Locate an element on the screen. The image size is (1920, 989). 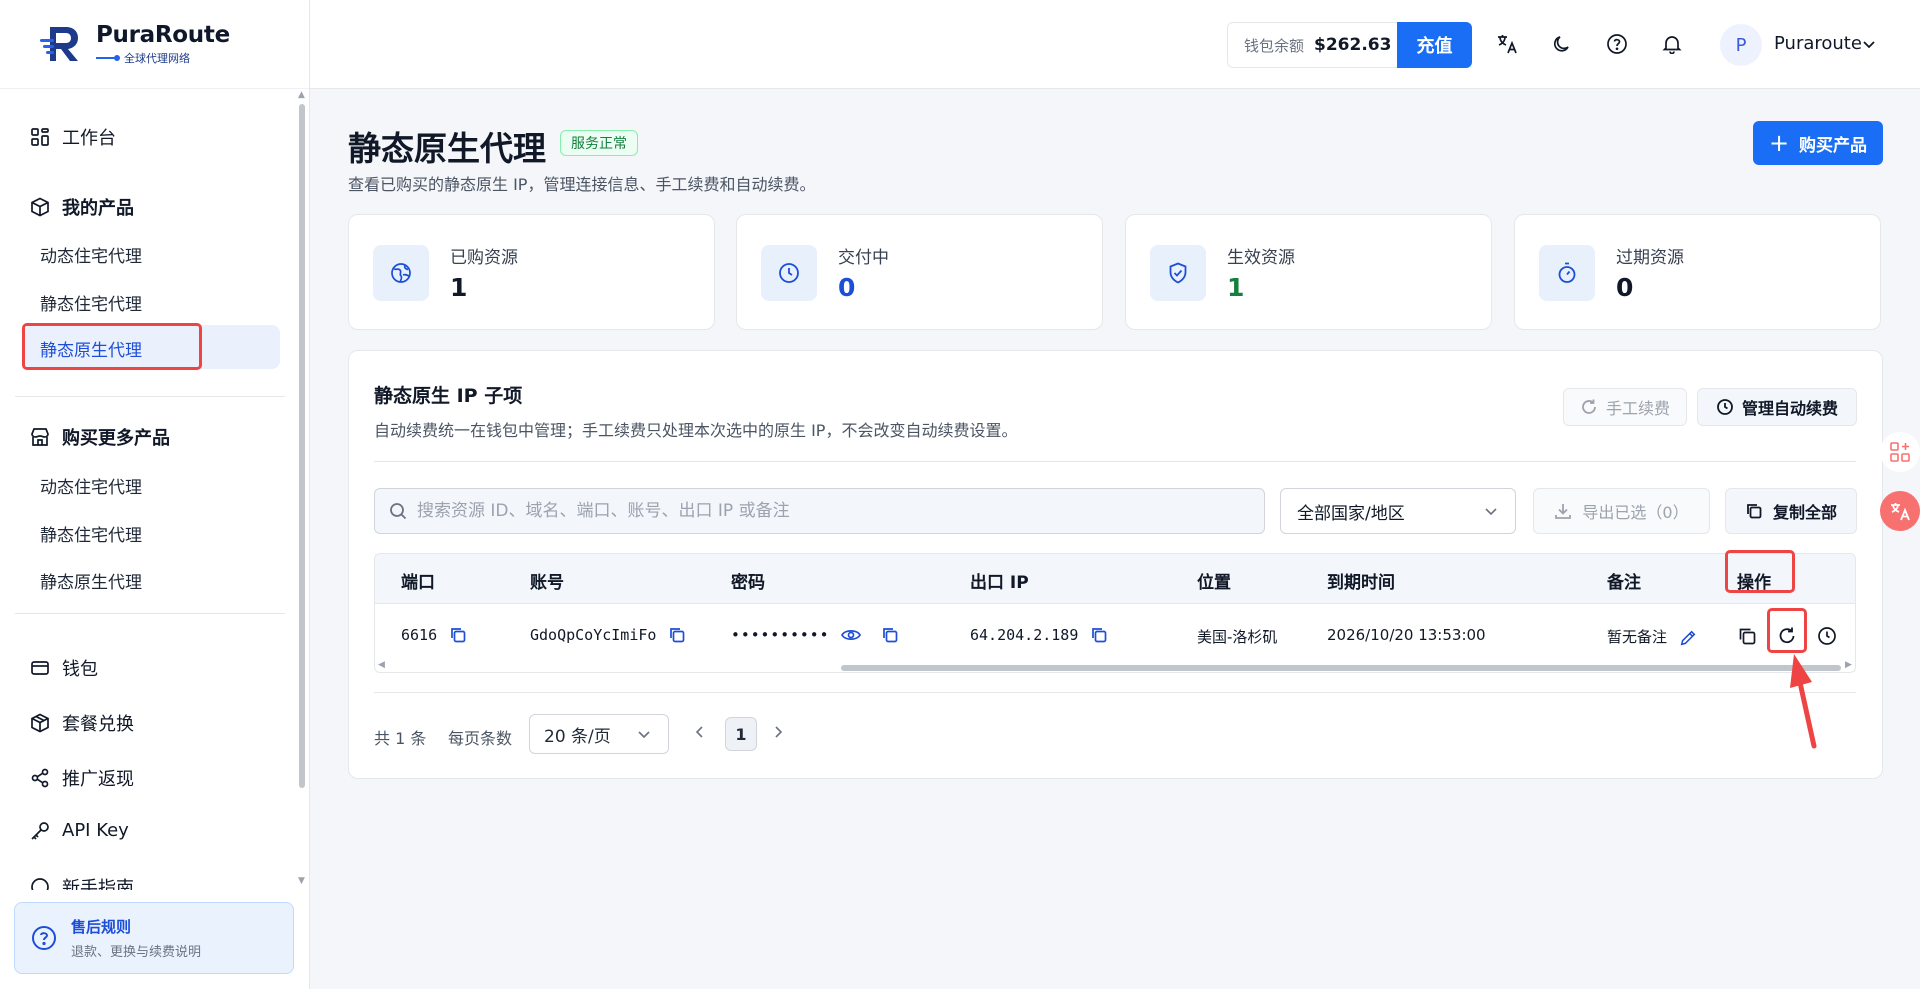
sidebar-scrollbar is located at coordinates (302, 446).